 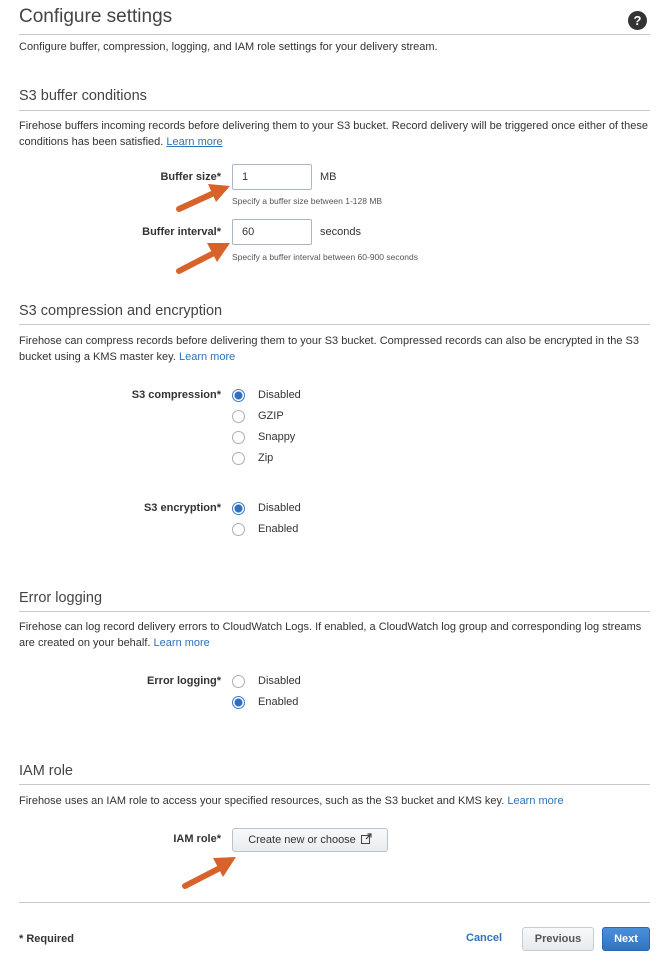 I want to click on section-title-buffer: S3 buffer conditions, so click(x=83, y=96).